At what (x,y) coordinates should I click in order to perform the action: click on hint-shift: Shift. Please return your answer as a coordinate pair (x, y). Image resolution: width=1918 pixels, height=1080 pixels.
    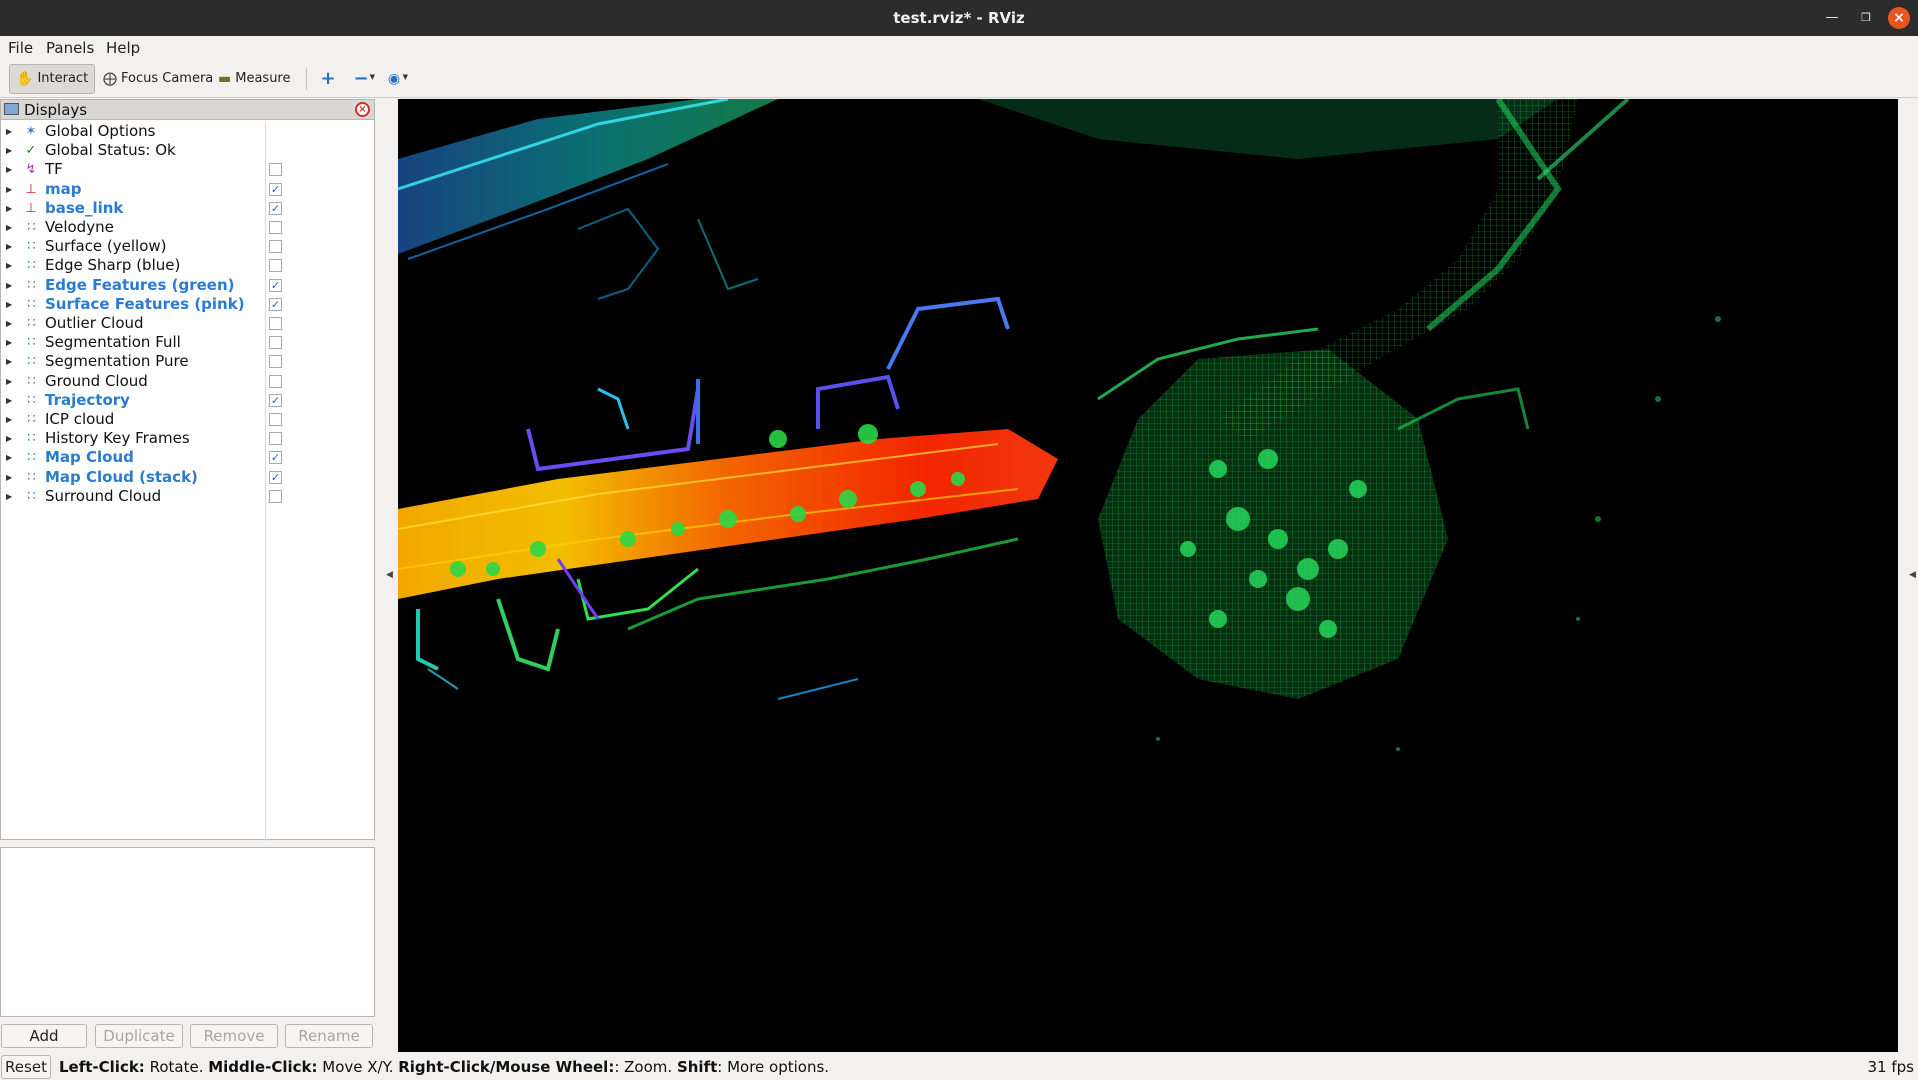
    Looking at the image, I should click on (697, 1067).